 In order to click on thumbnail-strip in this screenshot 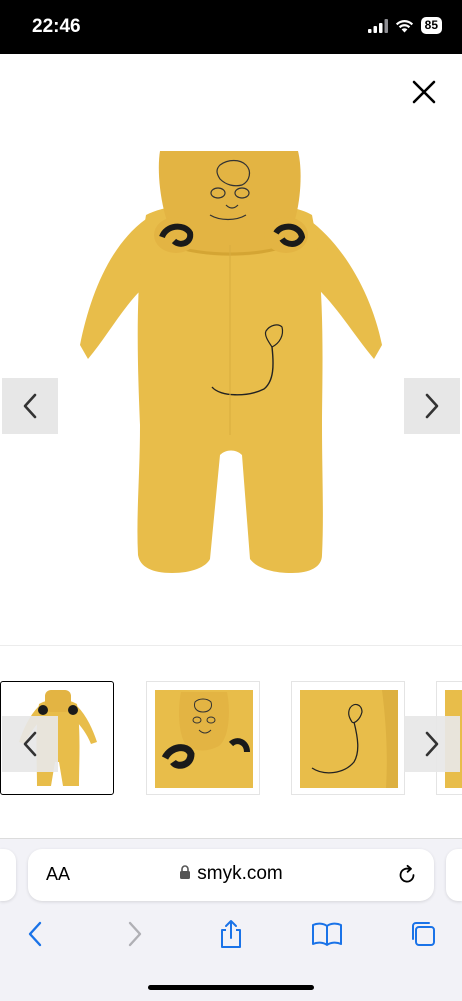, I will do `click(231, 739)`.